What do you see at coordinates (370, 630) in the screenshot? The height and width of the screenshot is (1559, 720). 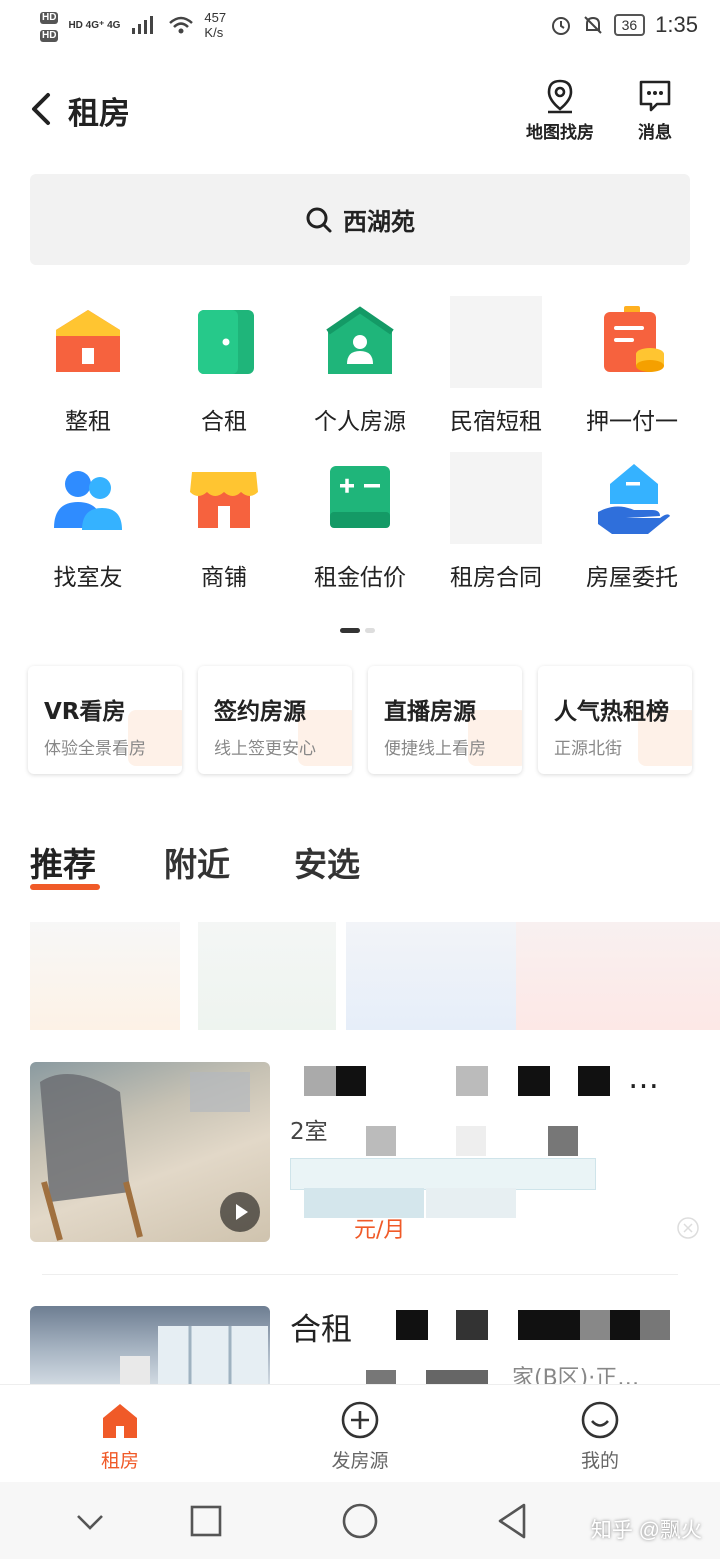 I see `page-dot` at bounding box center [370, 630].